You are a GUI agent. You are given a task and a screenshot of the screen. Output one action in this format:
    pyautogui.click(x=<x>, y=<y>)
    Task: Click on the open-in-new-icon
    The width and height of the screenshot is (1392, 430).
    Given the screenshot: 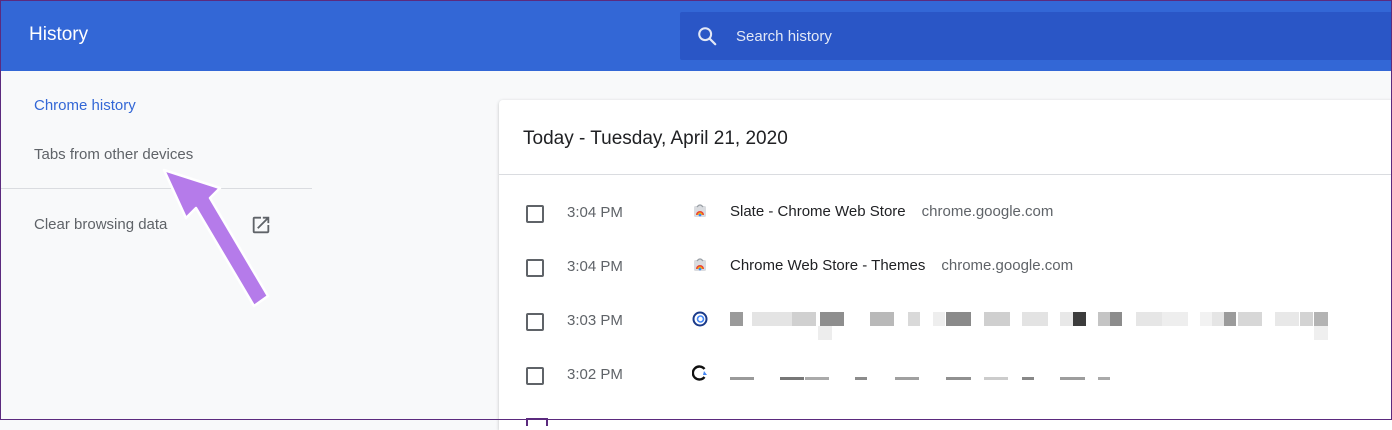 What is the action you would take?
    pyautogui.click(x=261, y=225)
    